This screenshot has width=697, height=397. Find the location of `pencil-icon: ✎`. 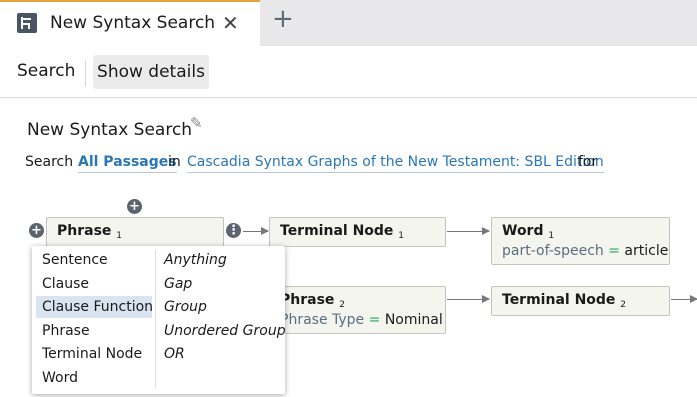

pencil-icon: ✎ is located at coordinates (196, 123).